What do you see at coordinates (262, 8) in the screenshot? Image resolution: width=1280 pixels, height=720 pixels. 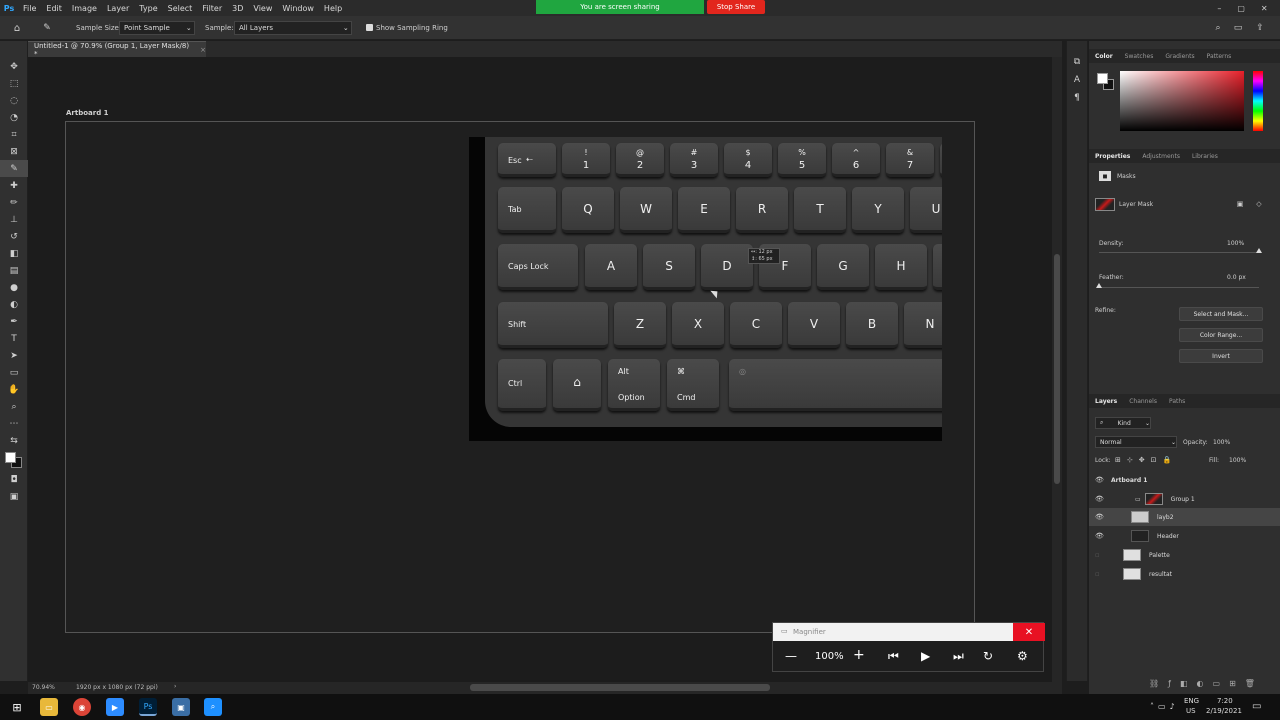 I see `menu-view: View` at bounding box center [262, 8].